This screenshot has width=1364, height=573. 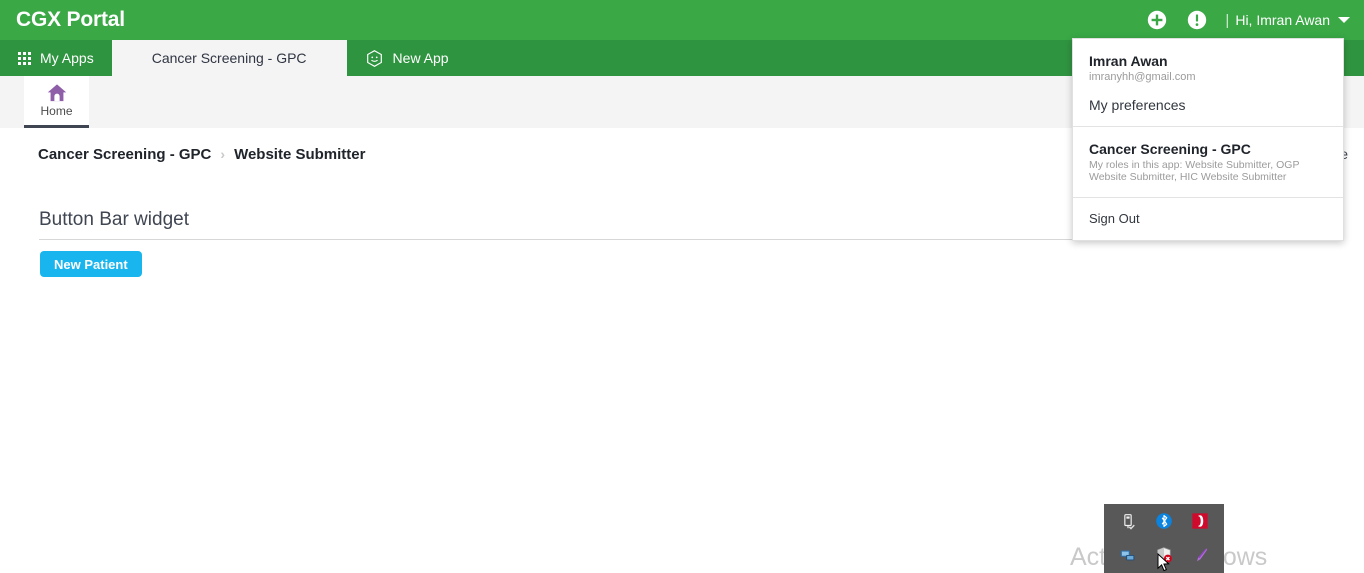 What do you see at coordinates (24, 58) in the screenshot?
I see `grid-apps-icon` at bounding box center [24, 58].